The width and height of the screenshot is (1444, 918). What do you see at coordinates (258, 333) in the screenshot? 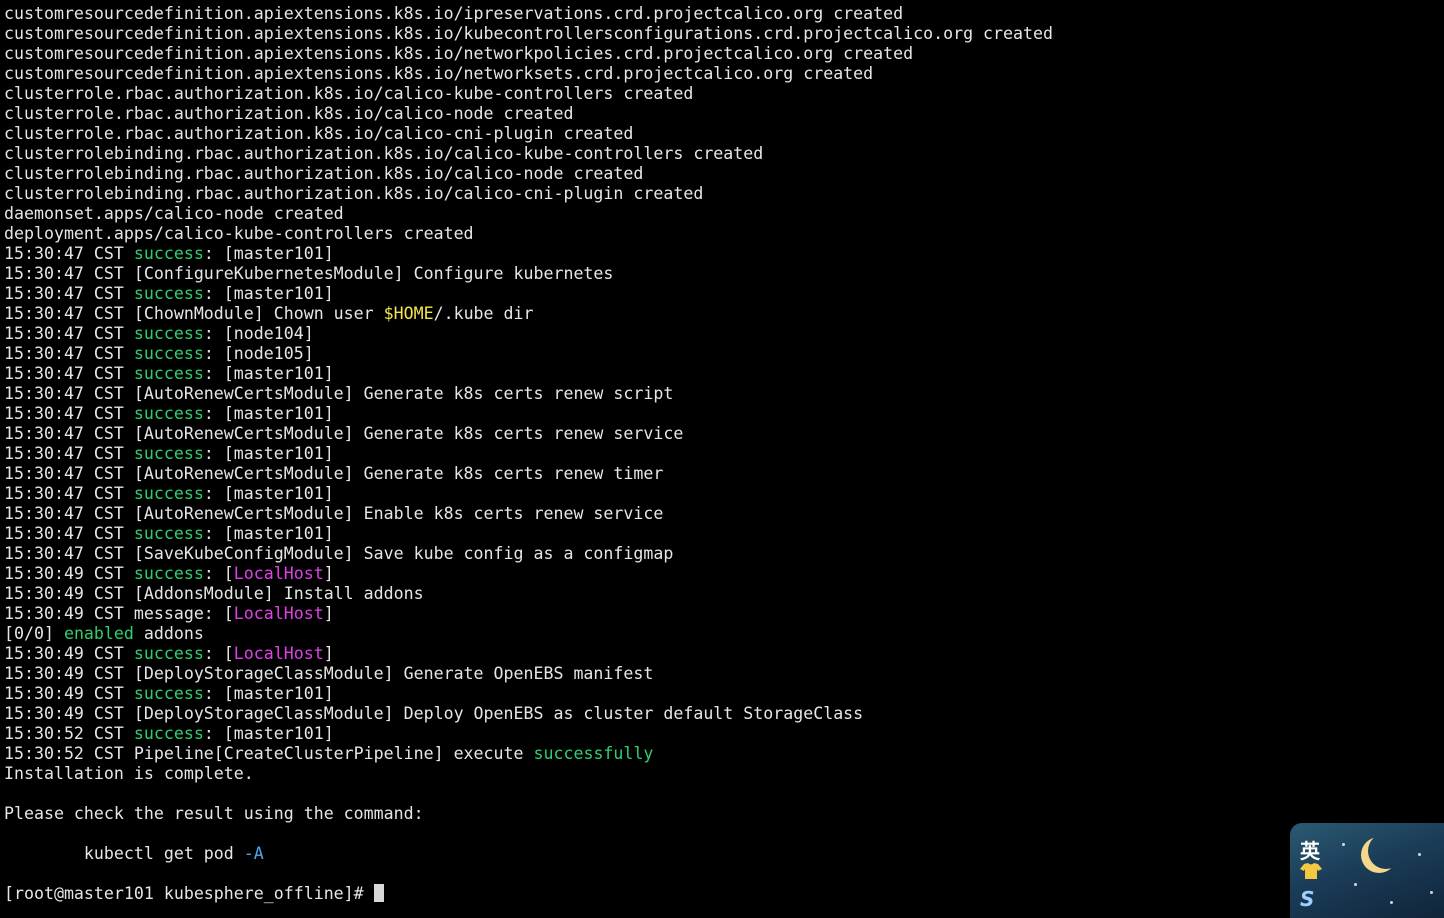
I see `terminal-text: : [node104]` at bounding box center [258, 333].